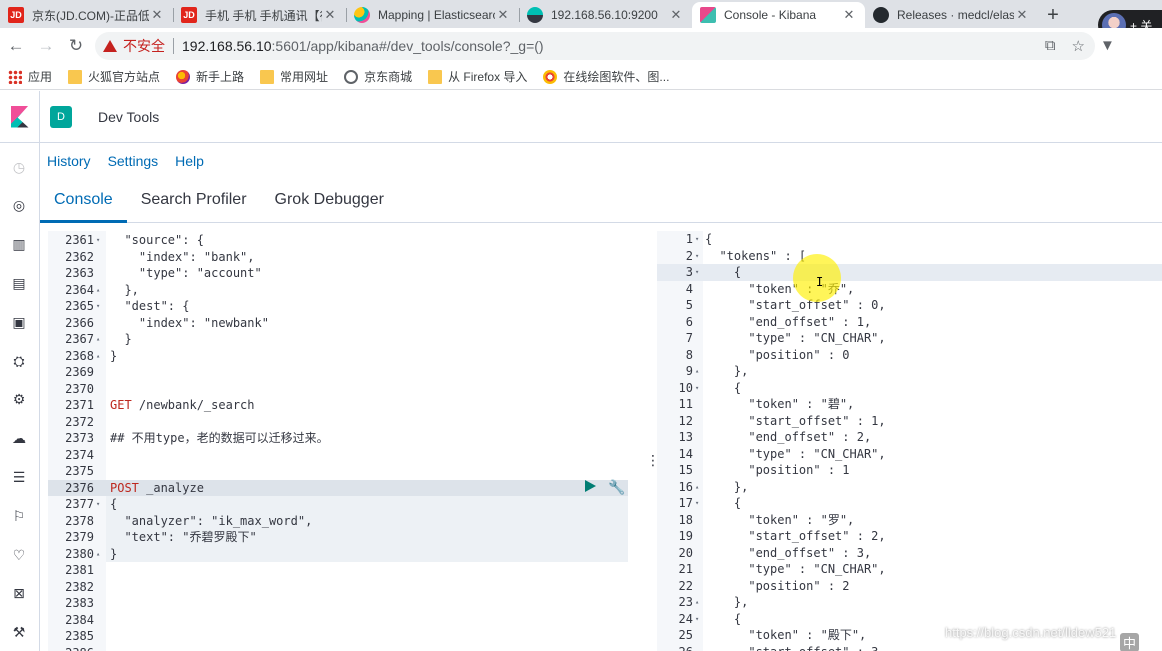 Image resolution: width=1162 pixels, height=651 pixels. I want to click on wrench-icon: 🔧, so click(616, 487).